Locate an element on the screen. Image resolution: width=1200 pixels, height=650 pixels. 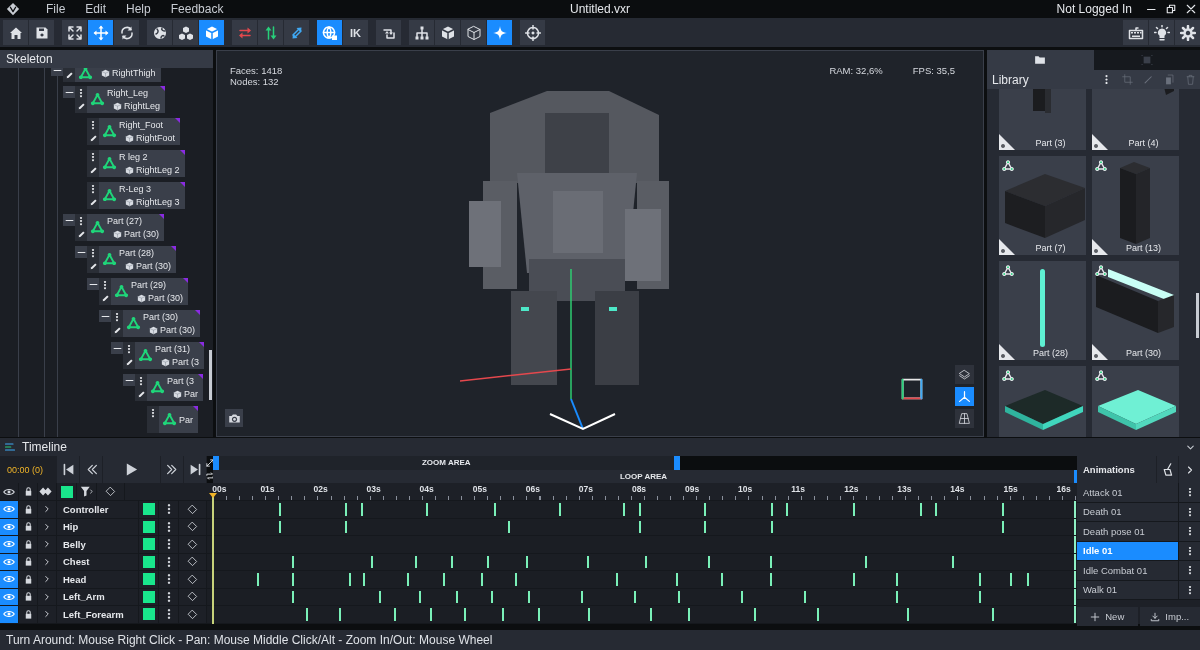
menu-button is located at coordinates (1189, 531).